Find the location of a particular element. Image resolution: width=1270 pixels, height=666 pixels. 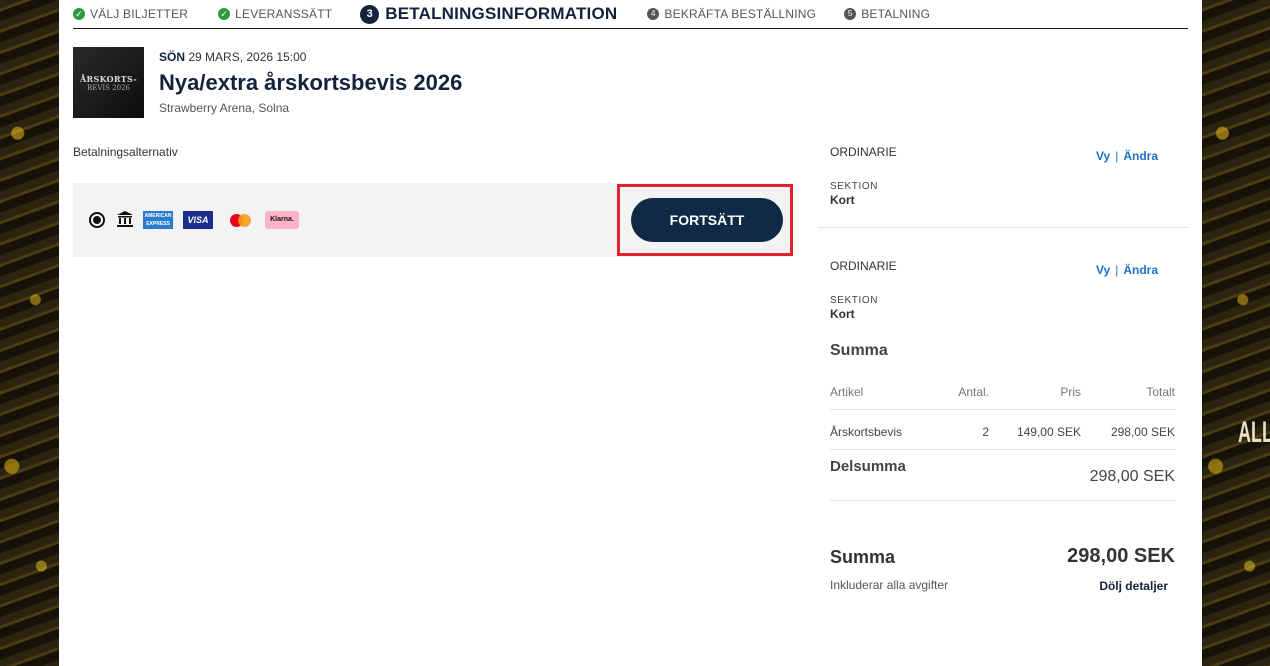

background-right: ALL is located at coordinates (1236, 333).